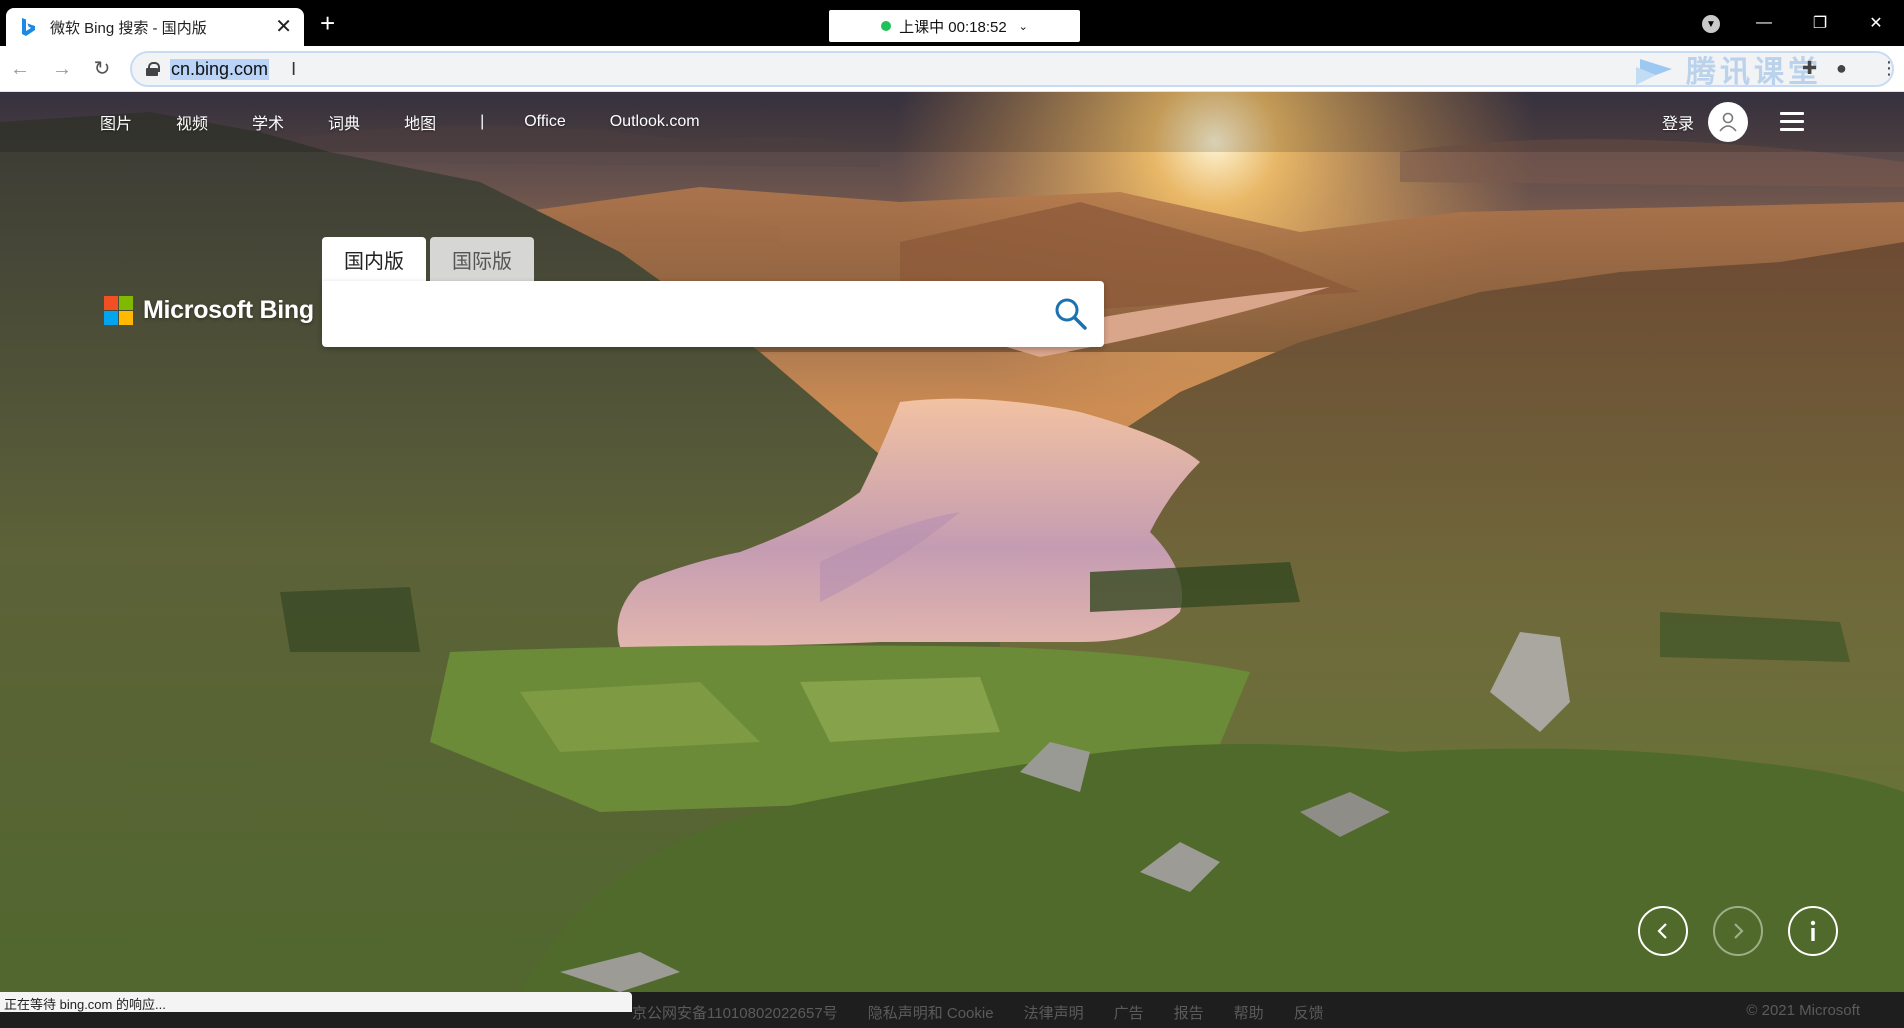  What do you see at coordinates (1129, 1012) in the screenshot?
I see `footer-link-ads: 广告` at bounding box center [1129, 1012].